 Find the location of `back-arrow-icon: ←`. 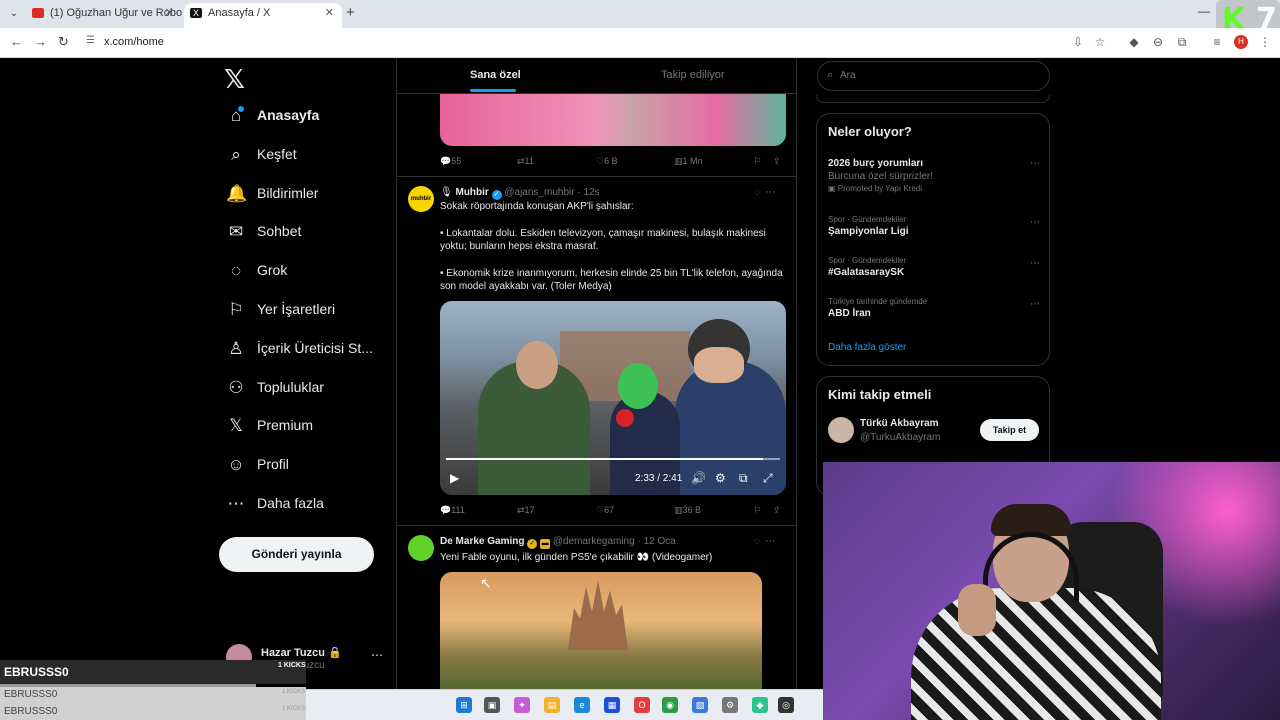

back-arrow-icon: ← is located at coordinates (16, 41).